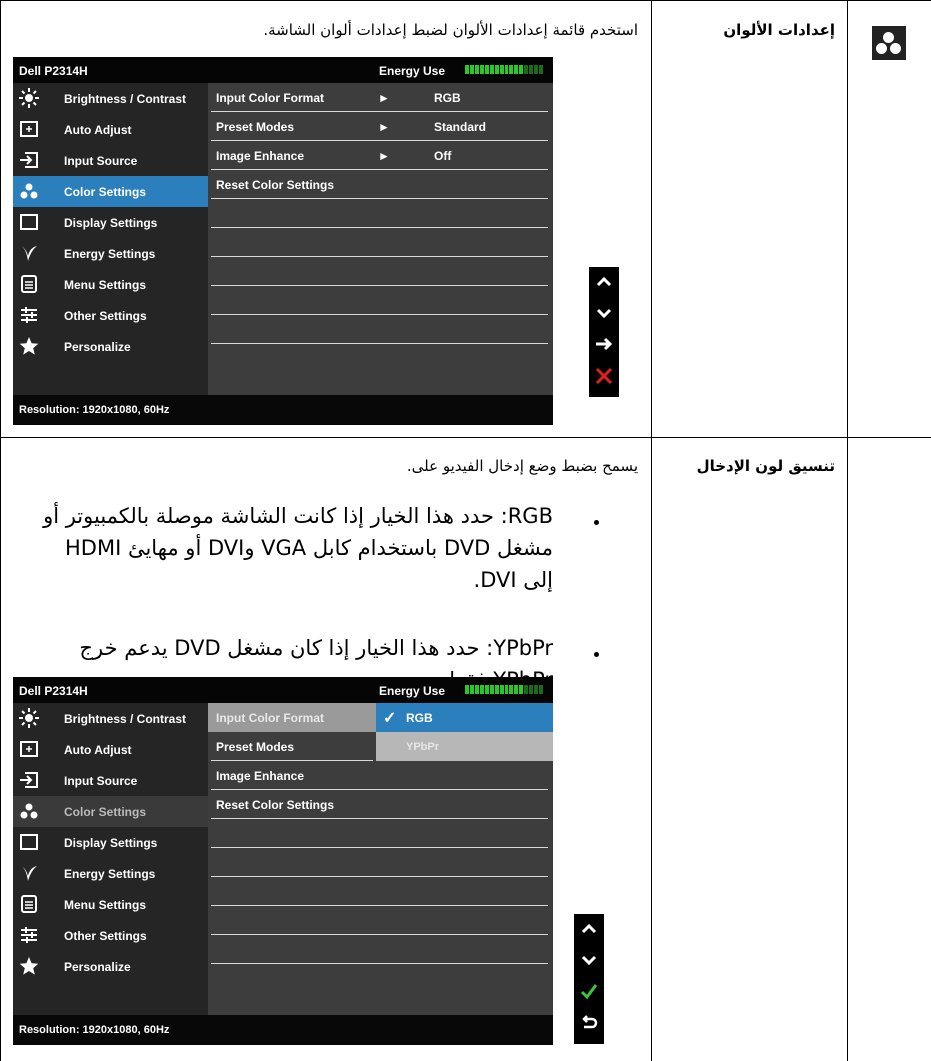 The height and width of the screenshot is (1061, 931). Describe the element at coordinates (29, 749) in the screenshot. I see `auto-adjust-icon` at that location.